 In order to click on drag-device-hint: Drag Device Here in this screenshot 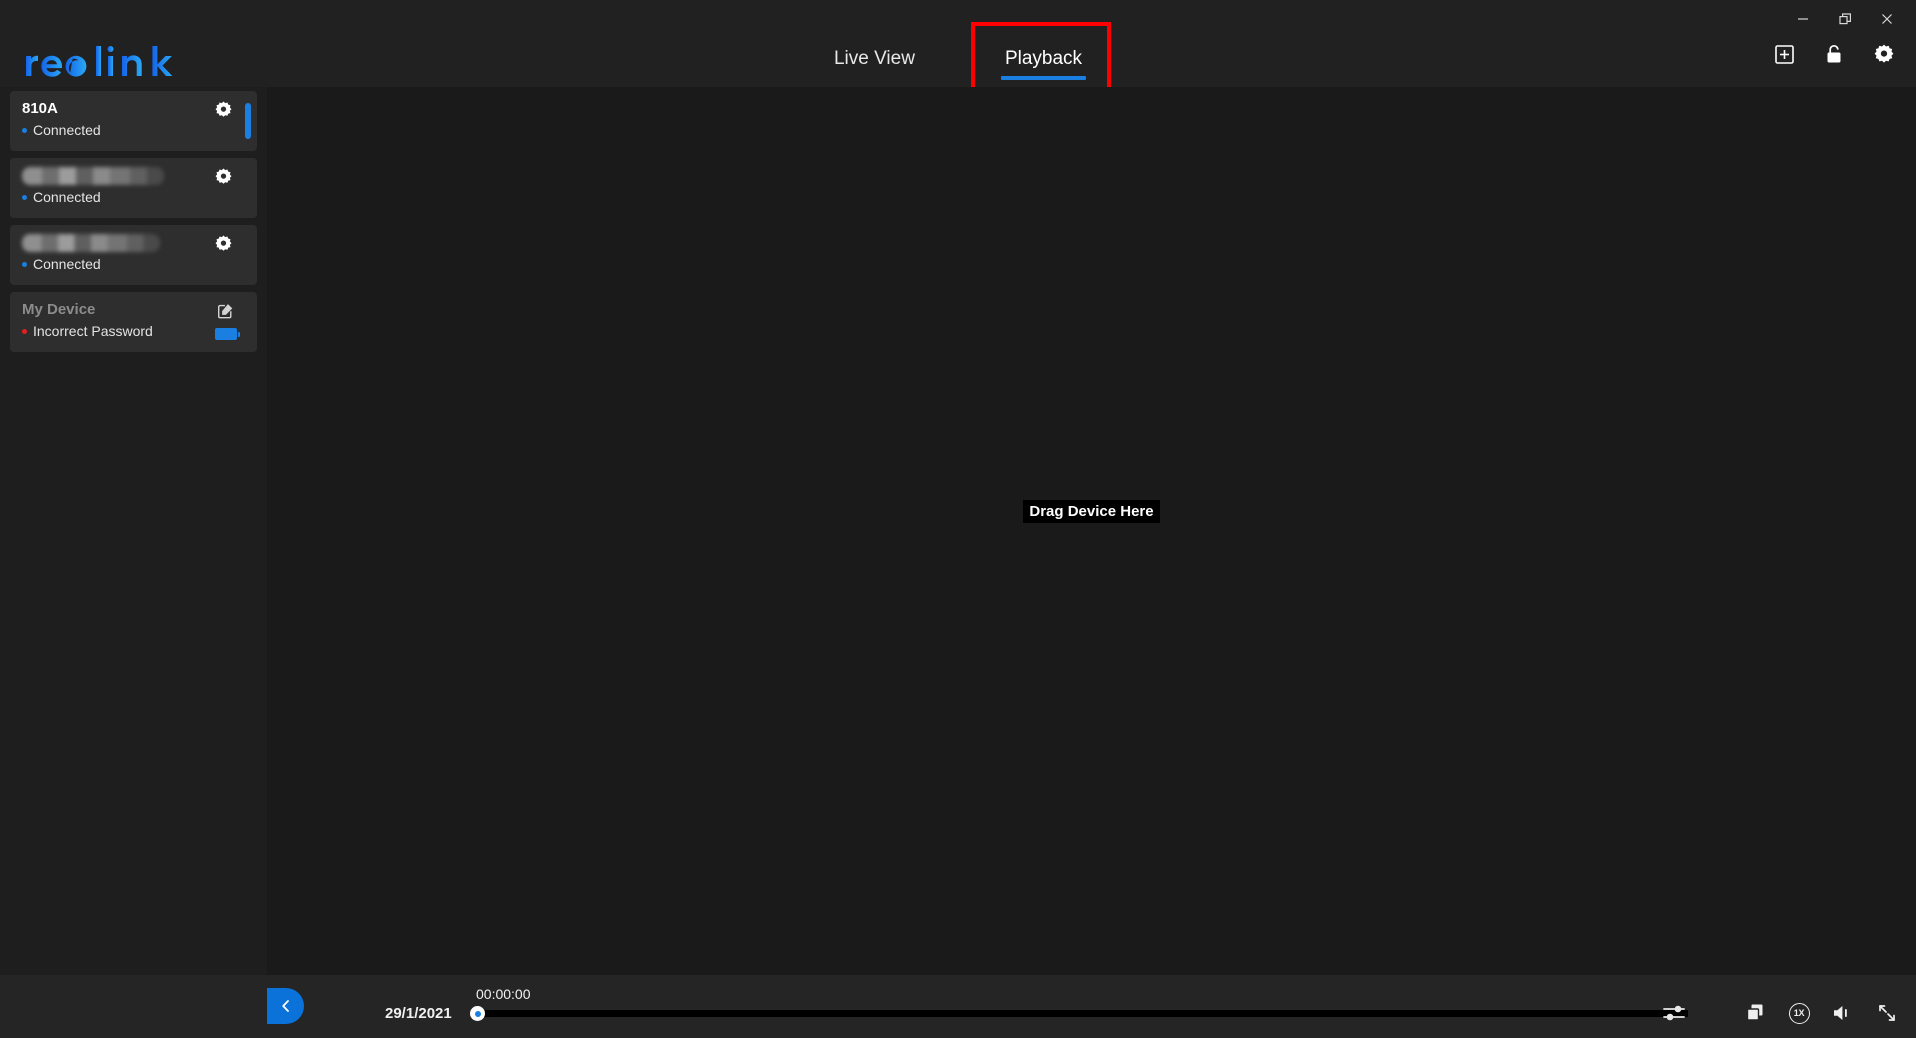, I will do `click(1091, 511)`.